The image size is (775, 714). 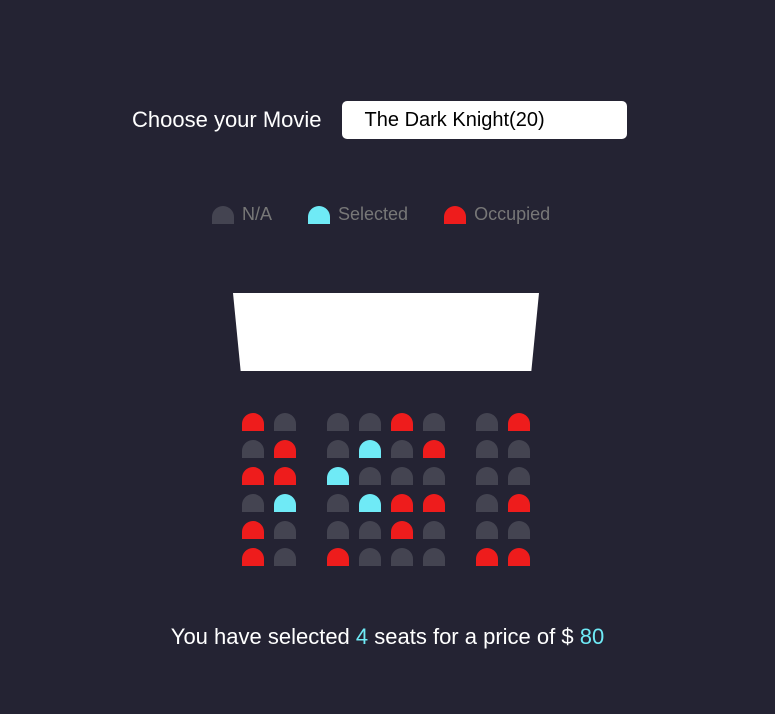 What do you see at coordinates (227, 119) in the screenshot?
I see `movie-label: Choose your Movie` at bounding box center [227, 119].